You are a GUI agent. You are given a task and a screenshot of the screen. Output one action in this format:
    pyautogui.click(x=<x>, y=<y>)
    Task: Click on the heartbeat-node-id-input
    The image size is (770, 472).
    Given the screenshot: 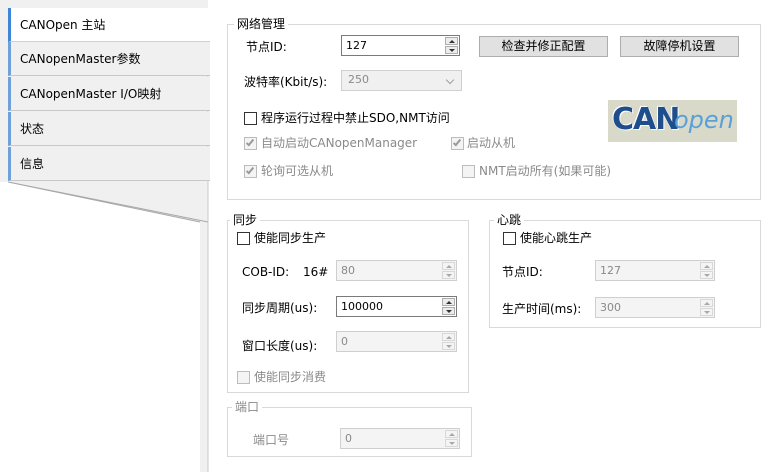 What is the action you would take?
    pyautogui.click(x=647, y=270)
    